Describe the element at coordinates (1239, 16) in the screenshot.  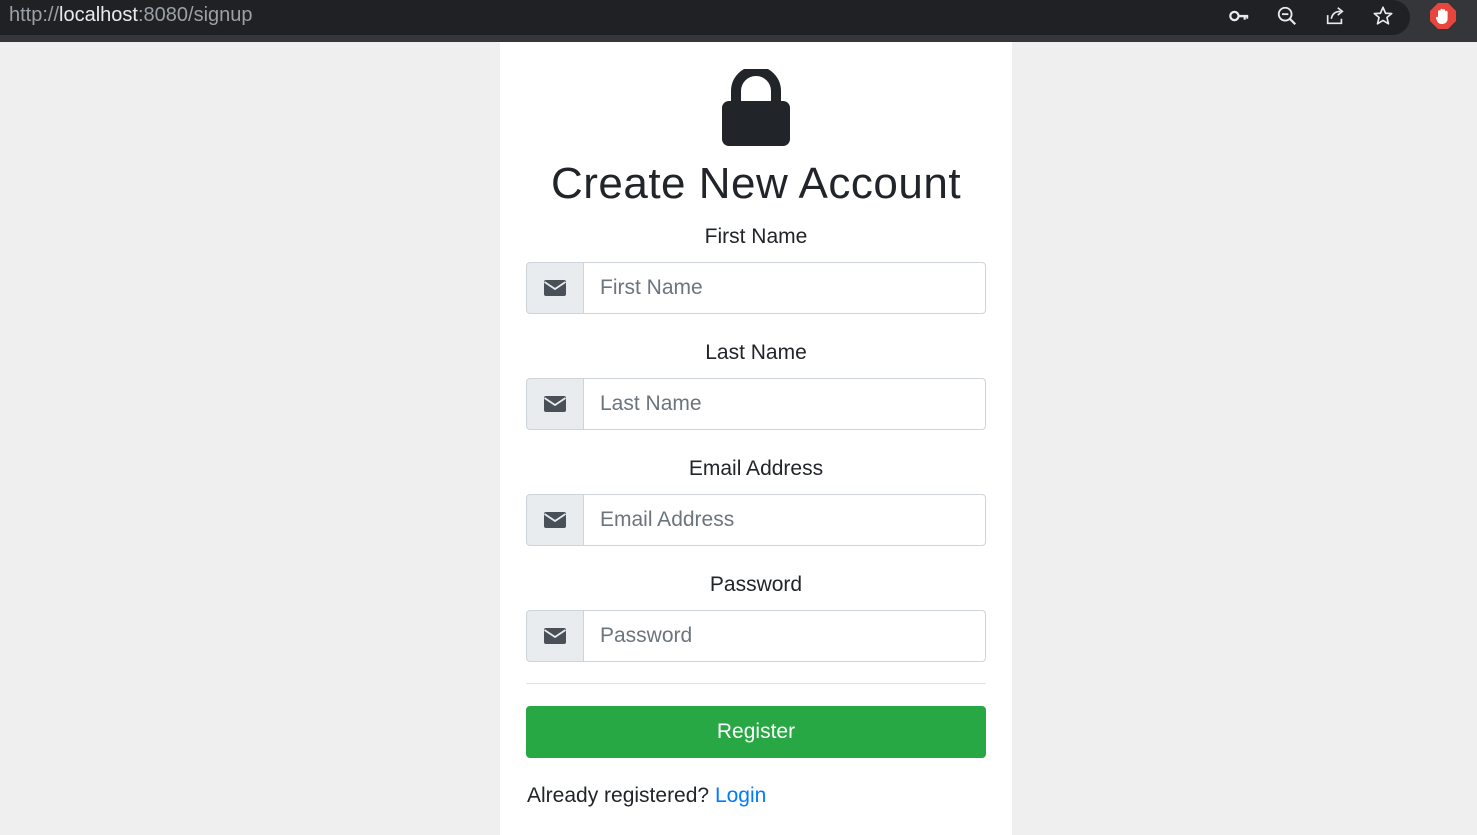
I see `key-icon` at that location.